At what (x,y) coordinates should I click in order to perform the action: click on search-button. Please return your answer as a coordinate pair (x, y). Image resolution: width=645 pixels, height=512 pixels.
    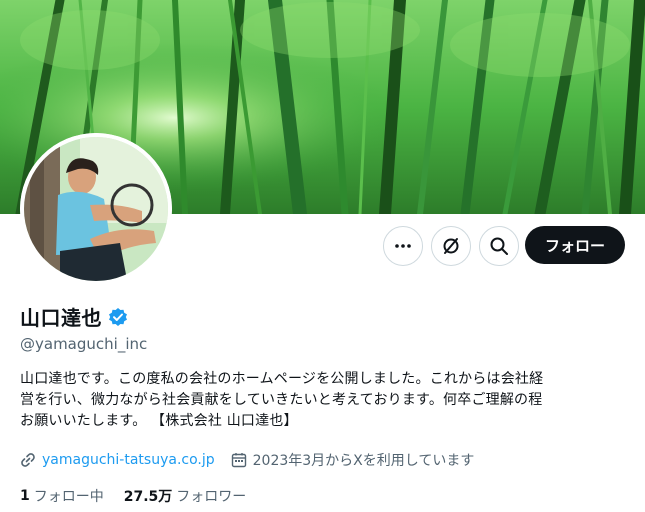
    Looking at the image, I should click on (499, 246).